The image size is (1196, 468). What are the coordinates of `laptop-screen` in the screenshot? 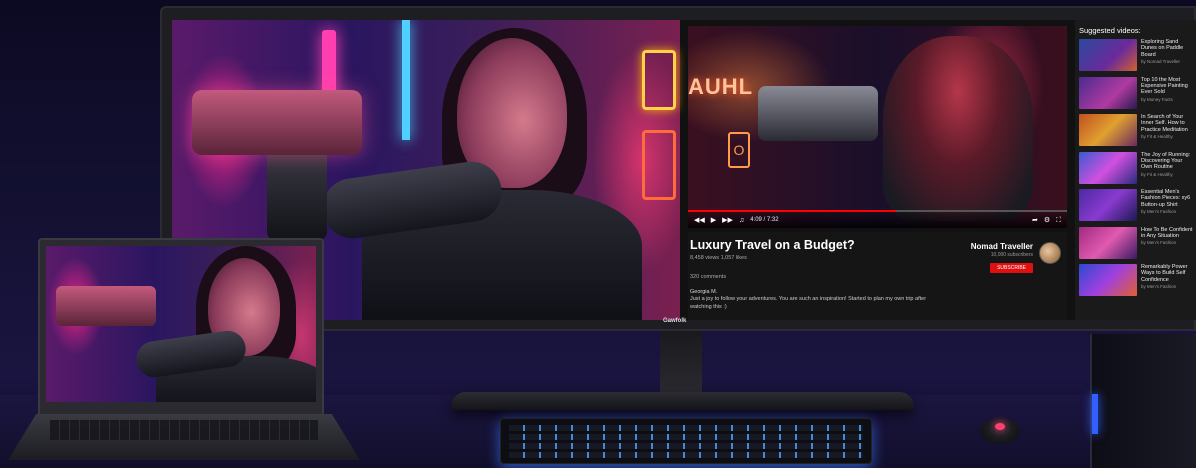 It's located at (181, 324).